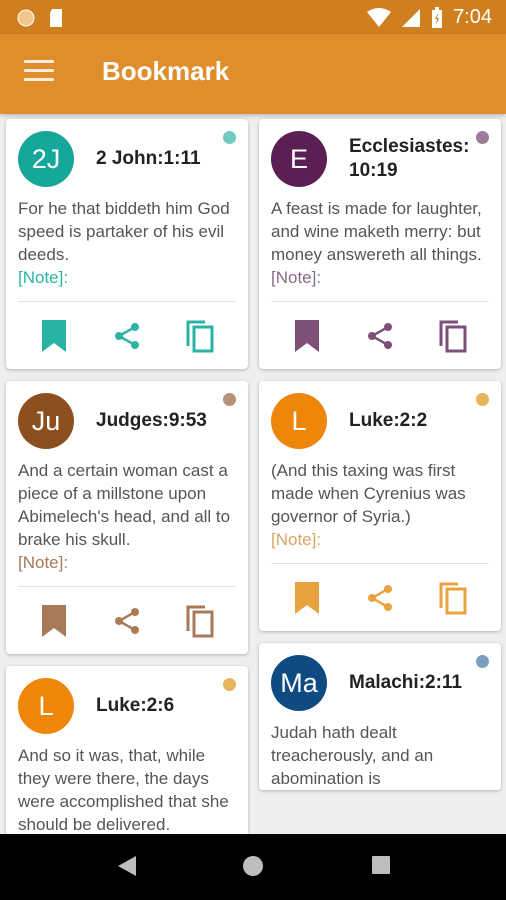 The width and height of the screenshot is (506, 900). I want to click on back-button, so click(127, 868).